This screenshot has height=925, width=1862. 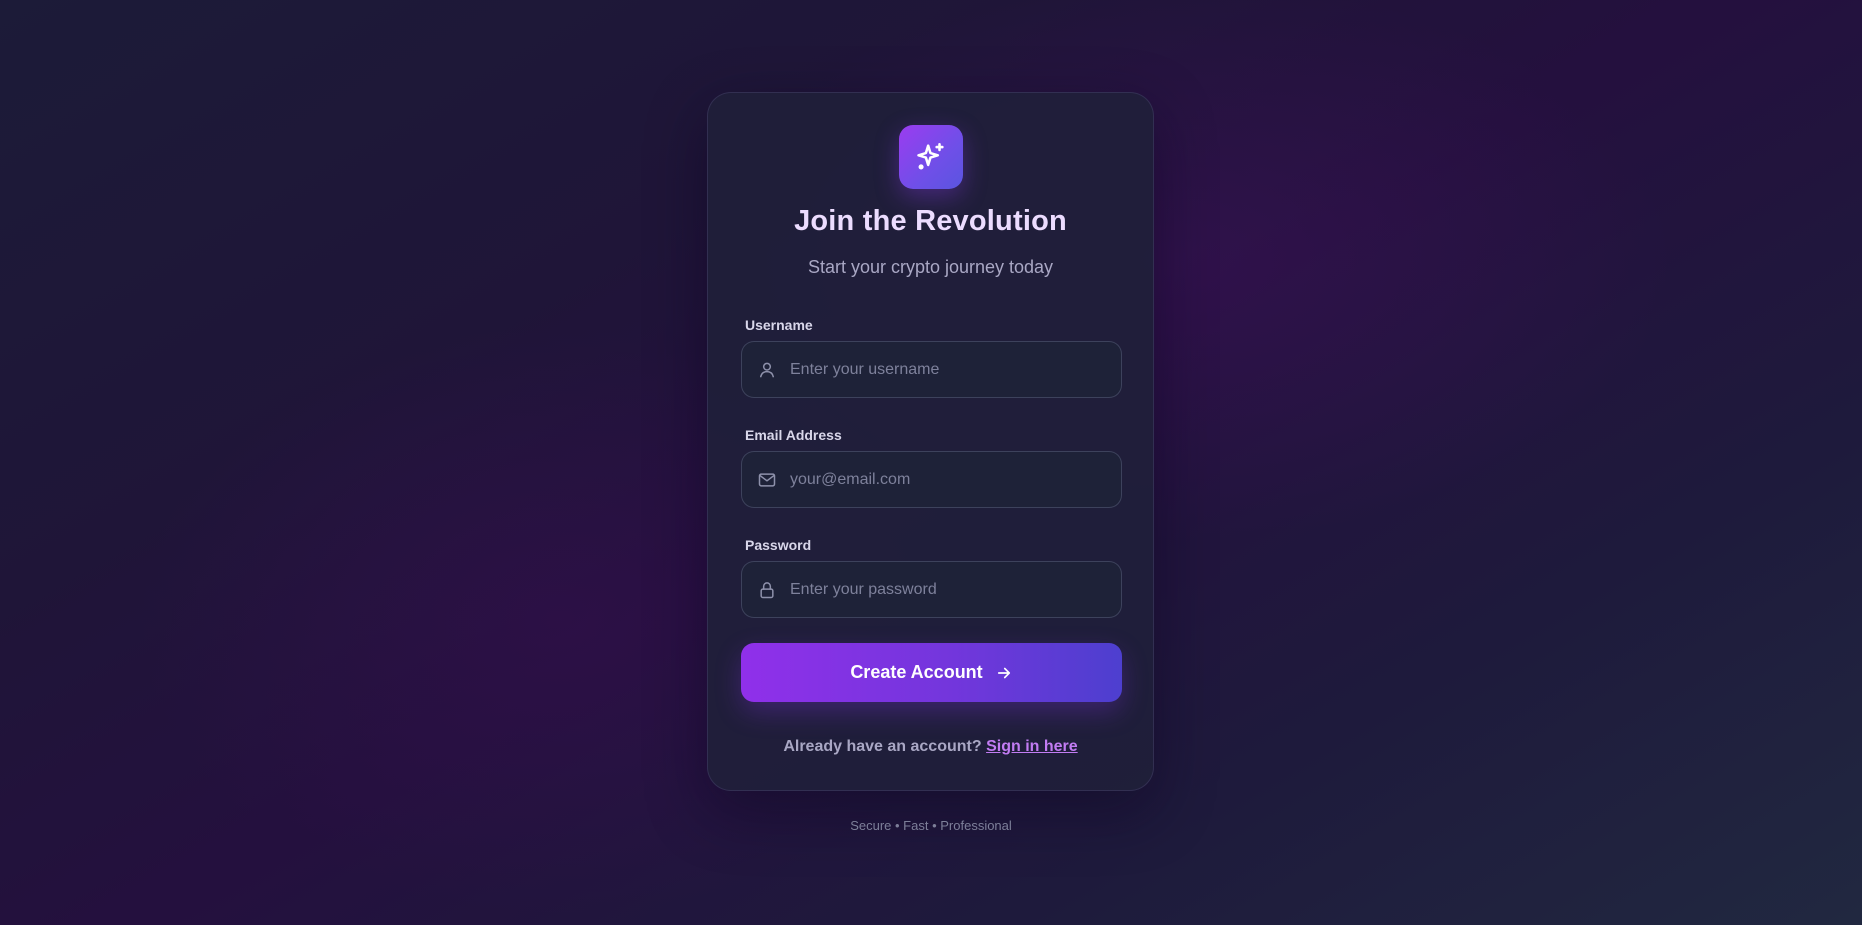 What do you see at coordinates (779, 325) in the screenshot?
I see `username-label: Username` at bounding box center [779, 325].